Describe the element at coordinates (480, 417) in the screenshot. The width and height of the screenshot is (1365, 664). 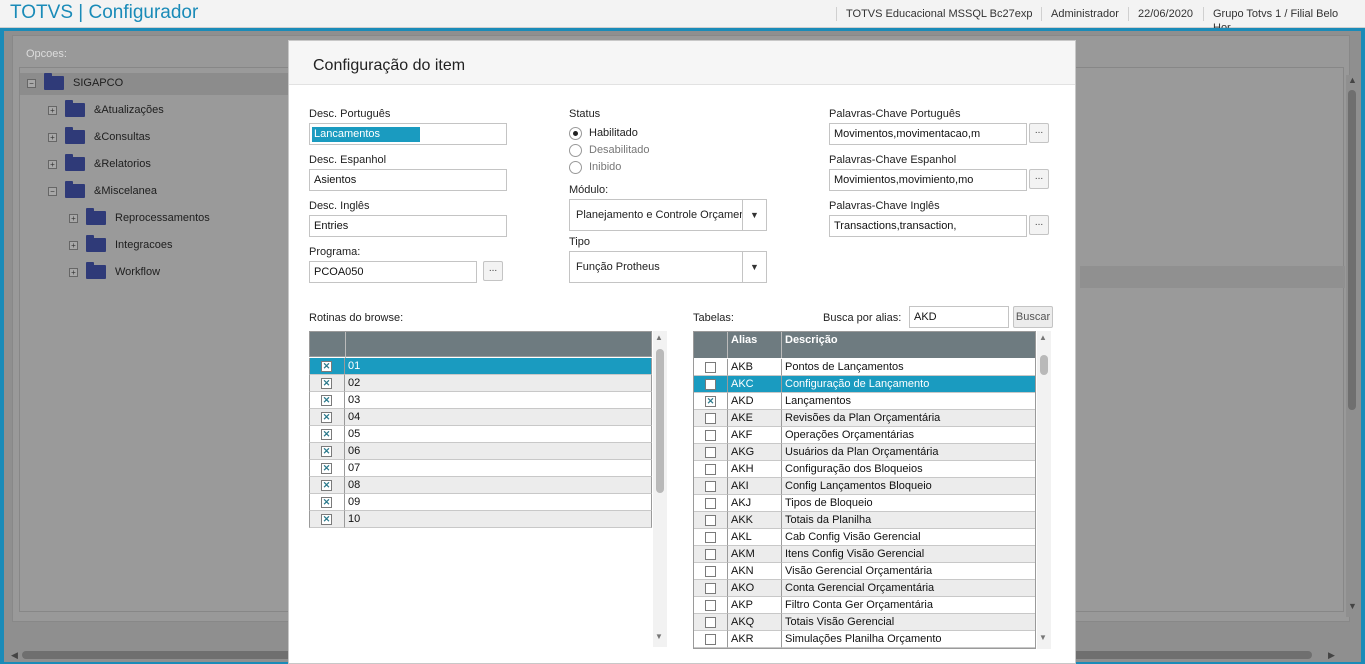
I see `rotina-row: ✕ 04` at that location.